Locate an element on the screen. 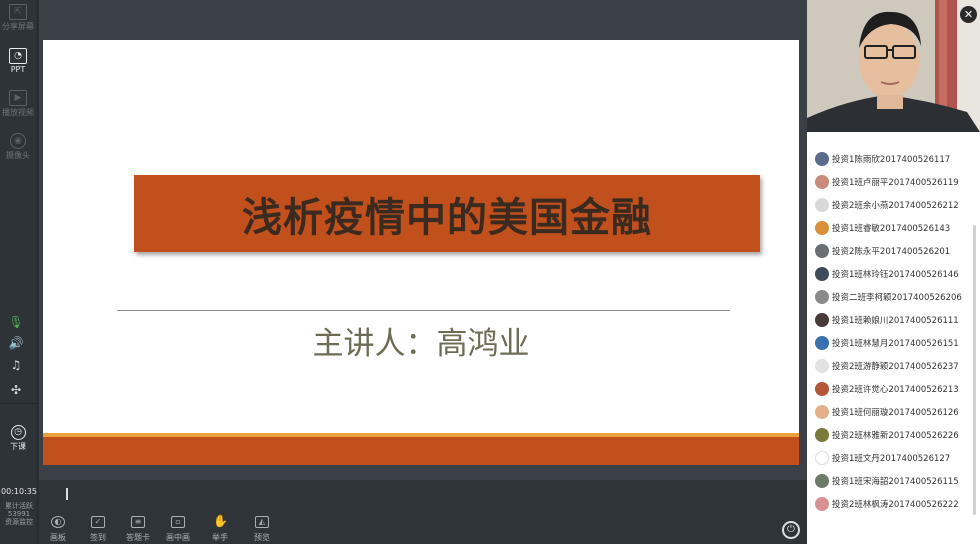 Image resolution: width=980 pixels, height=544 pixels. answer-card-button: ≡ 答题卡 is located at coordinates (138, 529).